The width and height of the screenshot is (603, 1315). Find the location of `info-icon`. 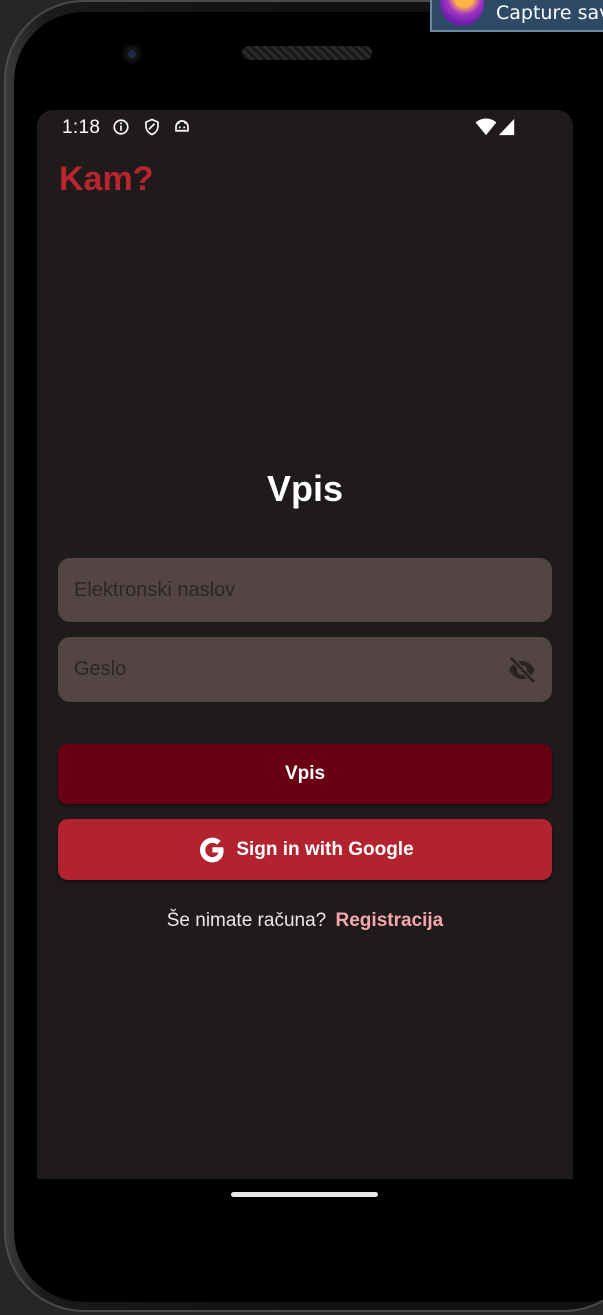

info-icon is located at coordinates (121, 127).